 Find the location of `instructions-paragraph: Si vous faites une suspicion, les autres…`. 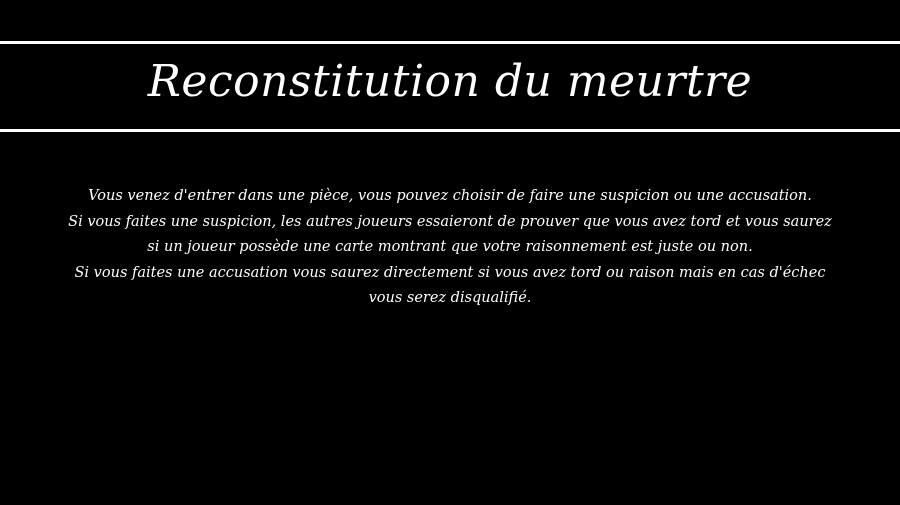

instructions-paragraph: Si vous faites une suspicion, les autres… is located at coordinates (450, 234).